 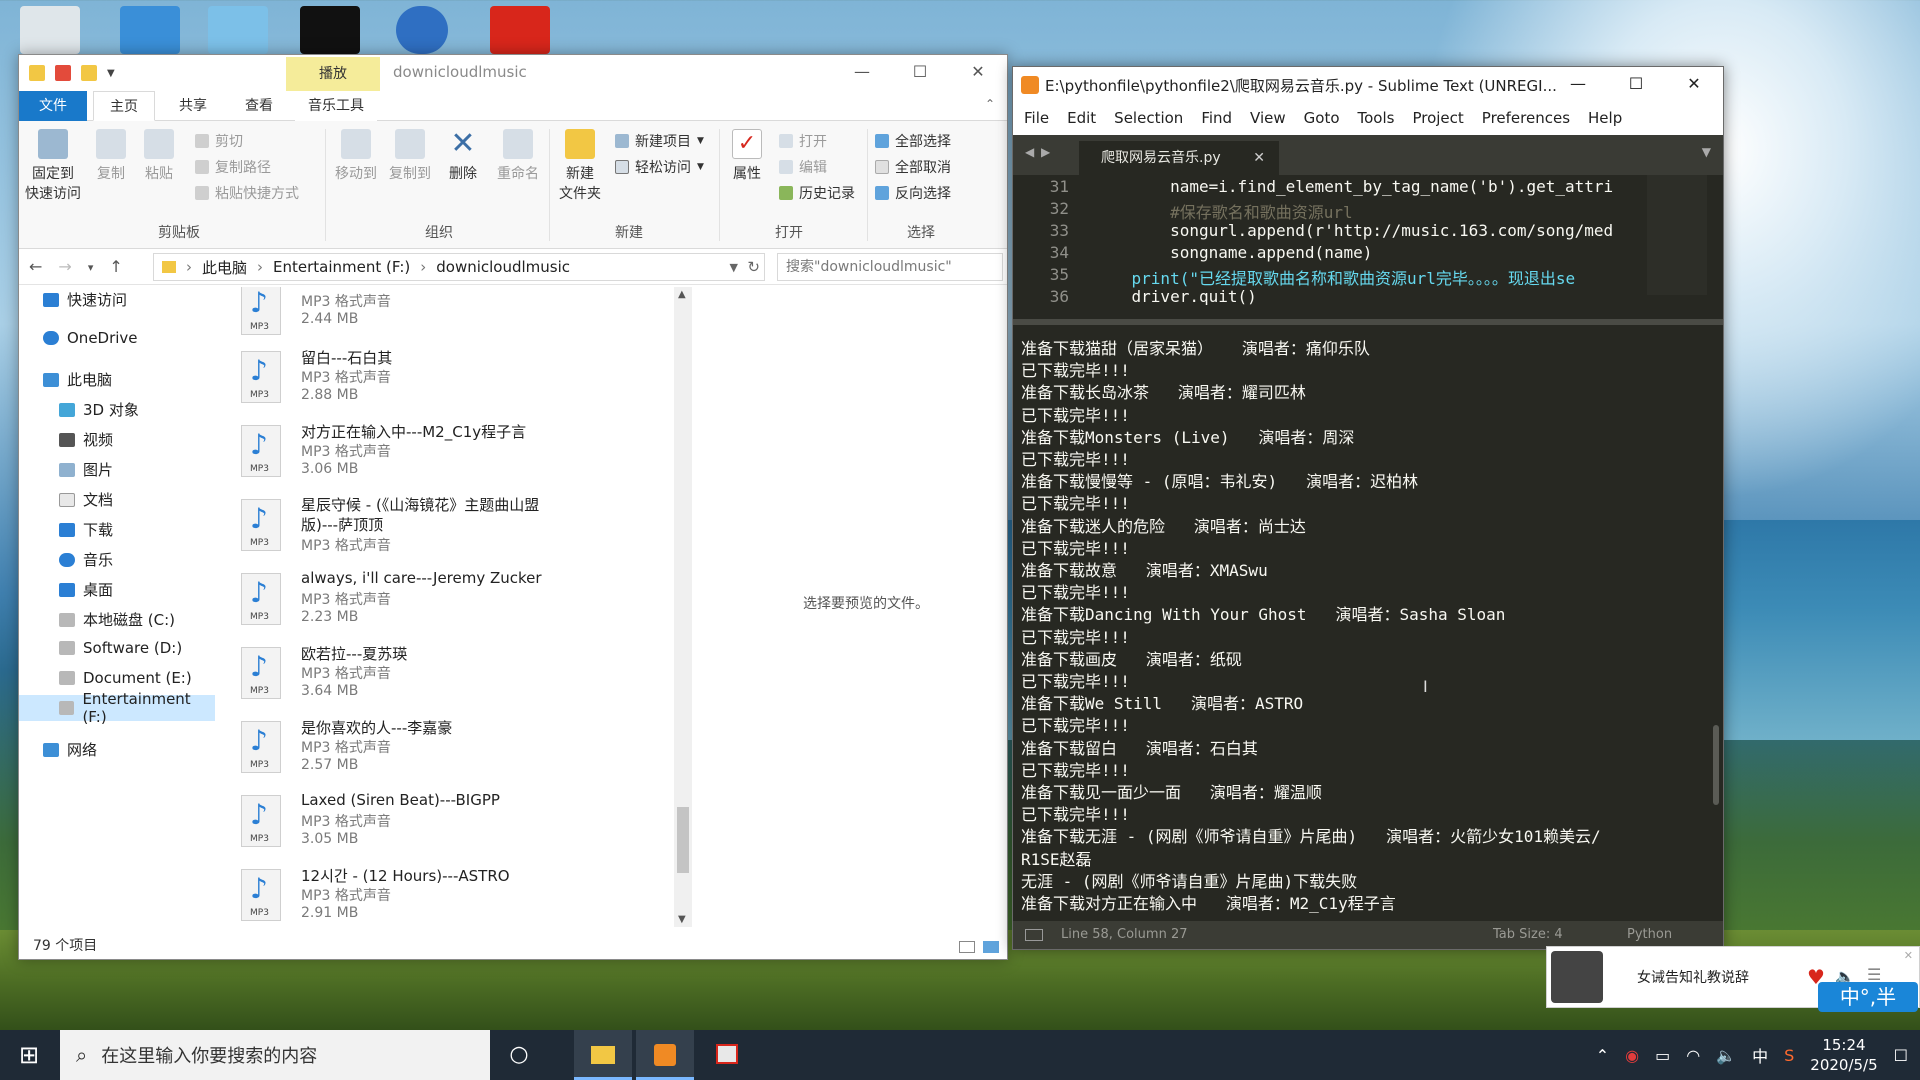 What do you see at coordinates (659, 167) in the screenshot?
I see `easy-access-button: 轻松访问 ▼` at bounding box center [659, 167].